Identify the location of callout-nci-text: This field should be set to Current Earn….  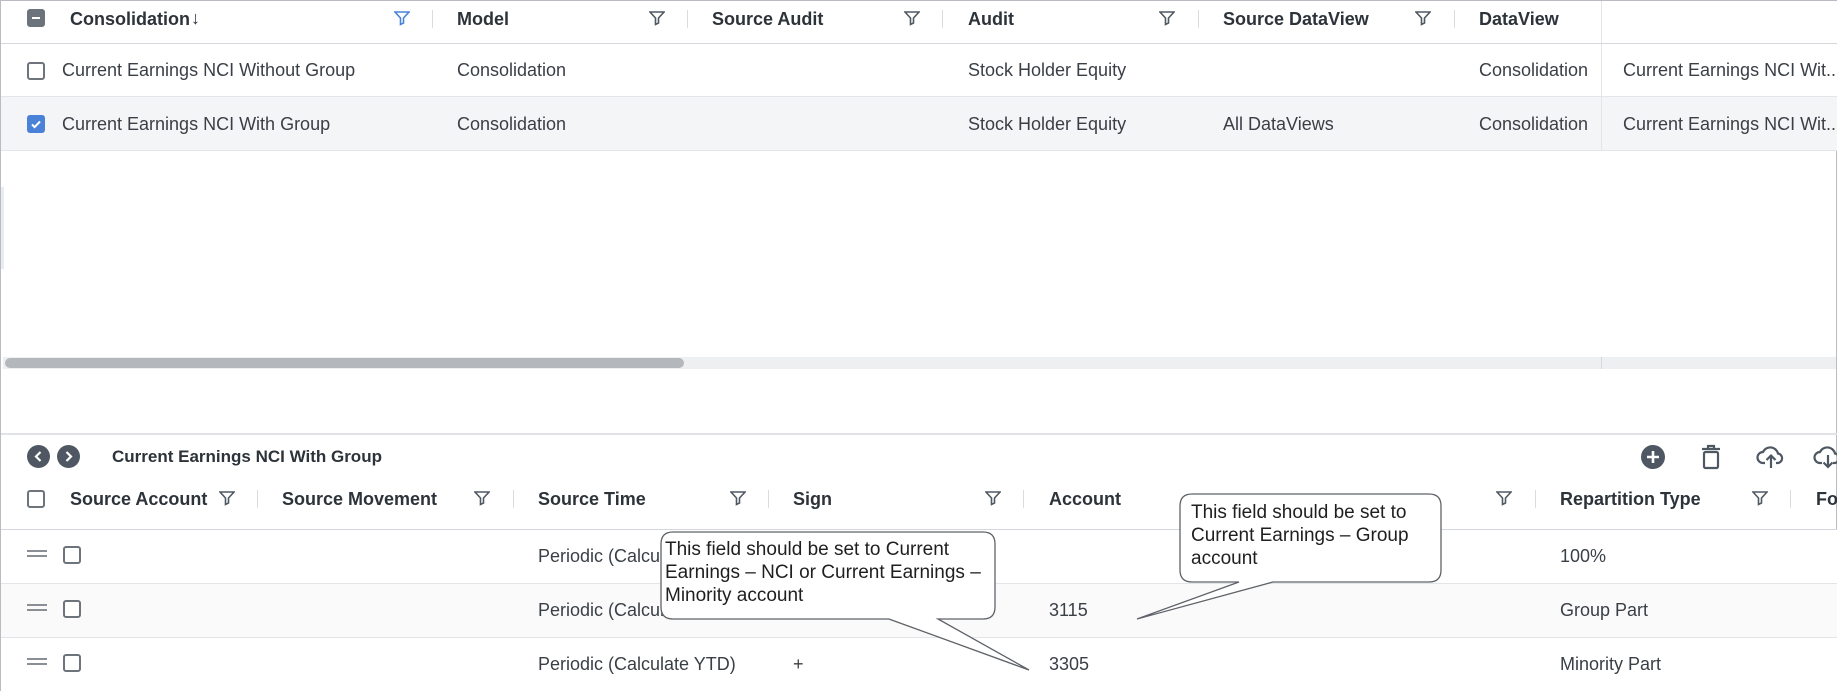
(823, 572).